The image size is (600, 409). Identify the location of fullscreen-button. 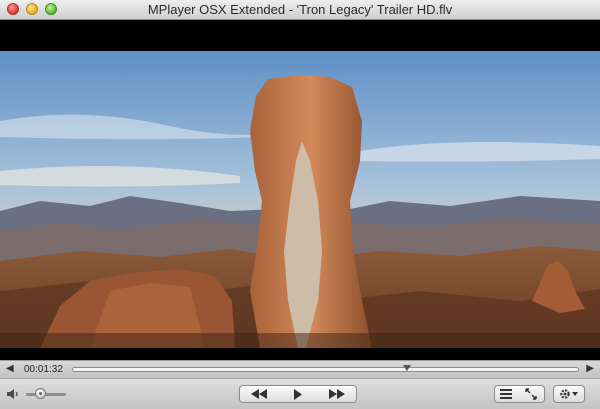
(531, 394).